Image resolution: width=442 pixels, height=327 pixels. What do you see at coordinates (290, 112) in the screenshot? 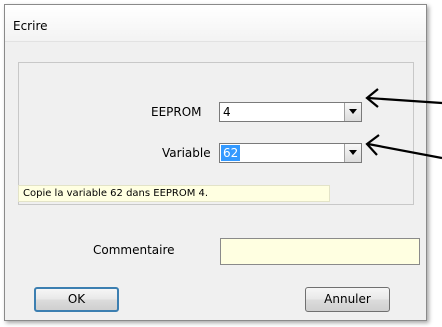
I see `eeprom-combobox: 4` at bounding box center [290, 112].